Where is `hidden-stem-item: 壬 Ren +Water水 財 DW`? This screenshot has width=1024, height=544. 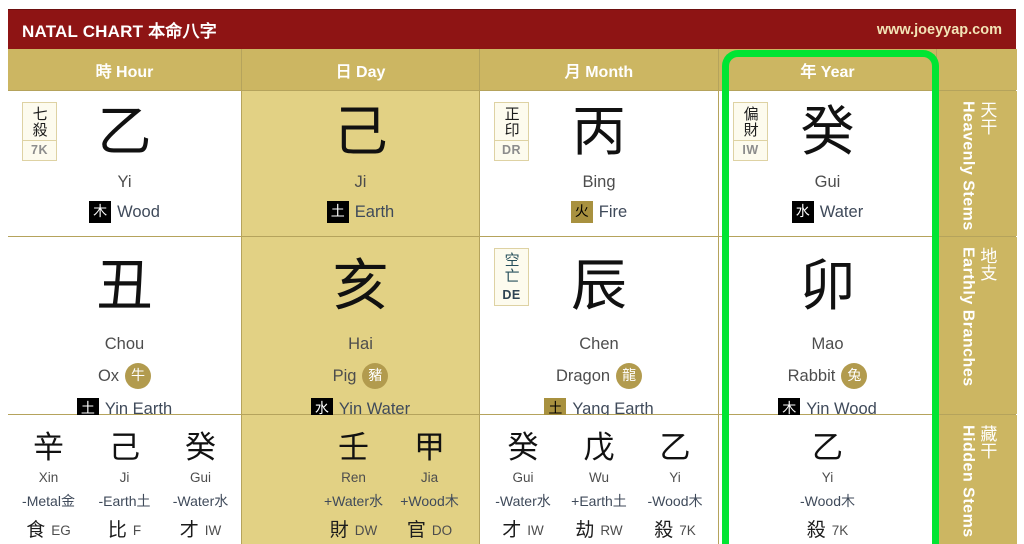
hidden-stem-item: 壬 Ren +Water水 財 DW is located at coordinates (354, 486).